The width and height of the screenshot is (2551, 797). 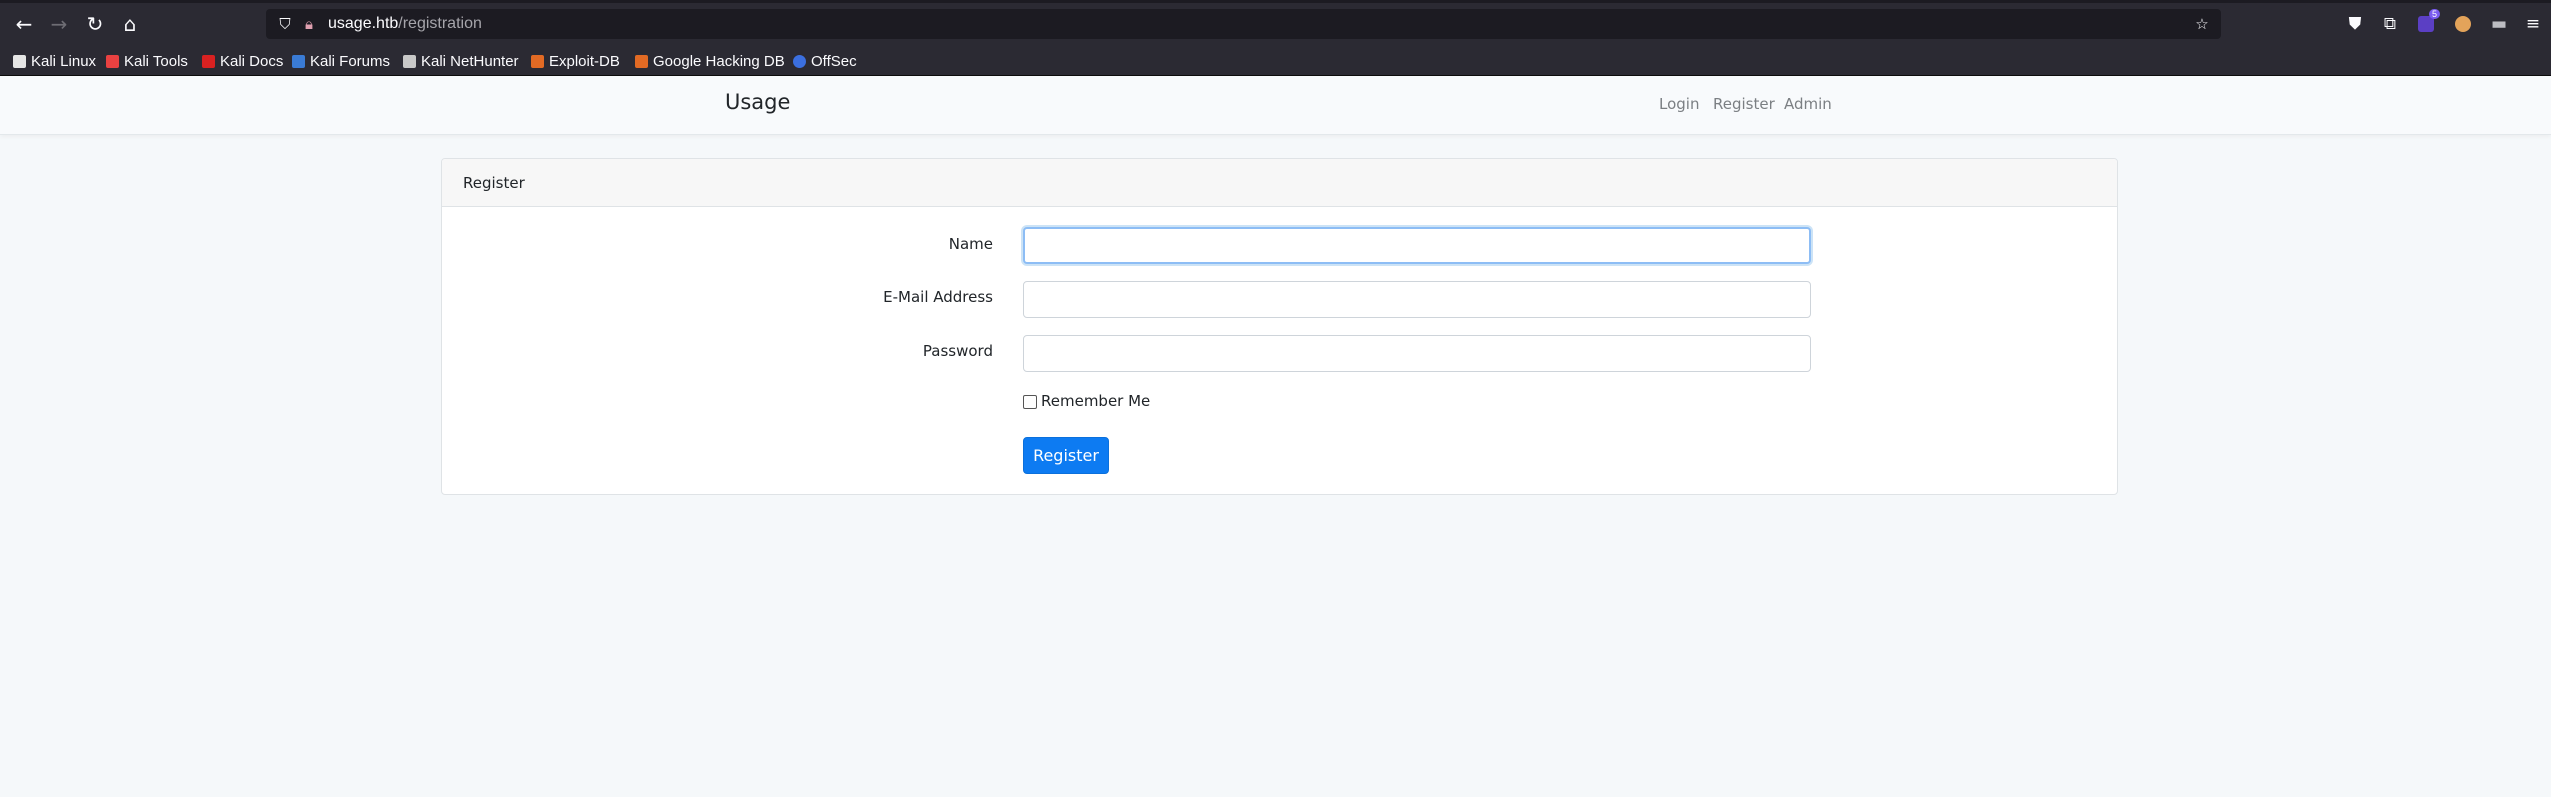 What do you see at coordinates (112, 61) in the screenshot?
I see `kali-tools-icon` at bounding box center [112, 61].